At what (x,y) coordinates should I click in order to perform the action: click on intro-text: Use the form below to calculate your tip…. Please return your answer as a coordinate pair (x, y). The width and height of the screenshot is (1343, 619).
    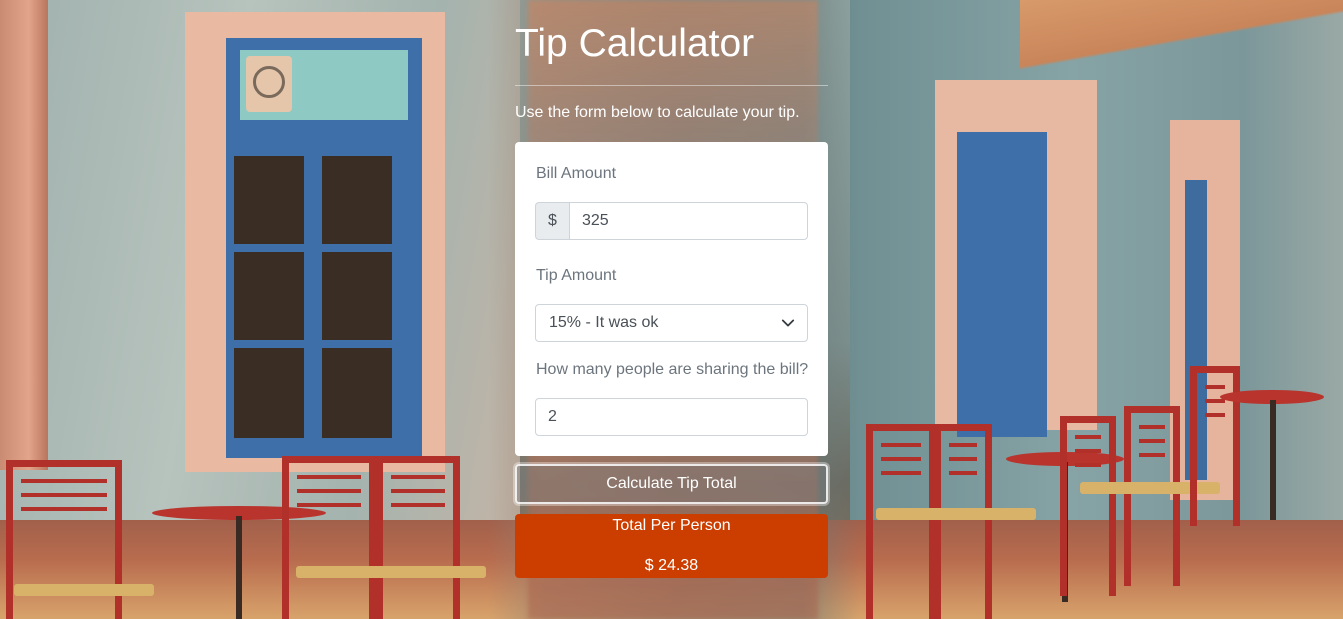
    Looking at the image, I should click on (657, 112).